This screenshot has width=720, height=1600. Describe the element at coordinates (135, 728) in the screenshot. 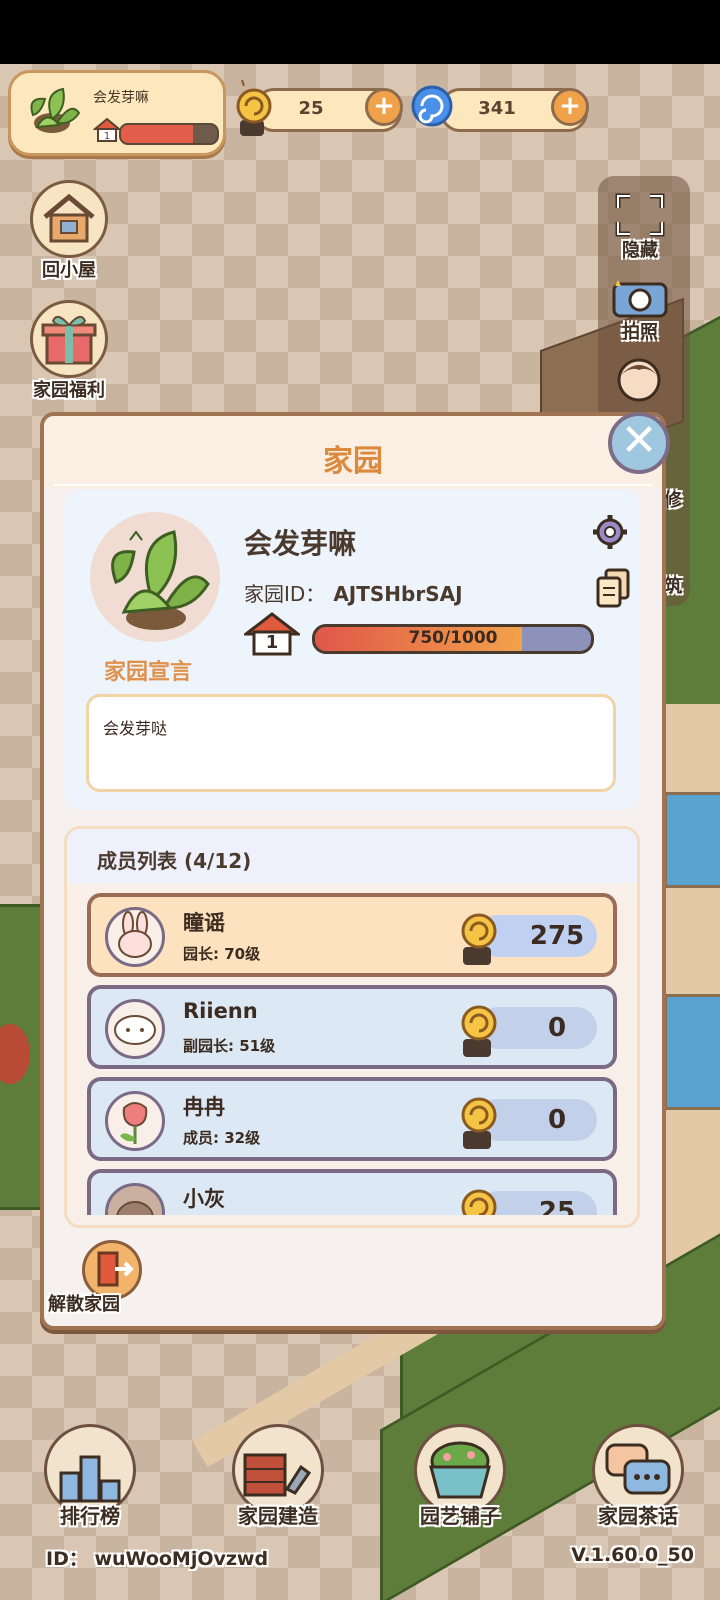

I see `manifesto-text: 会发芽哒` at that location.